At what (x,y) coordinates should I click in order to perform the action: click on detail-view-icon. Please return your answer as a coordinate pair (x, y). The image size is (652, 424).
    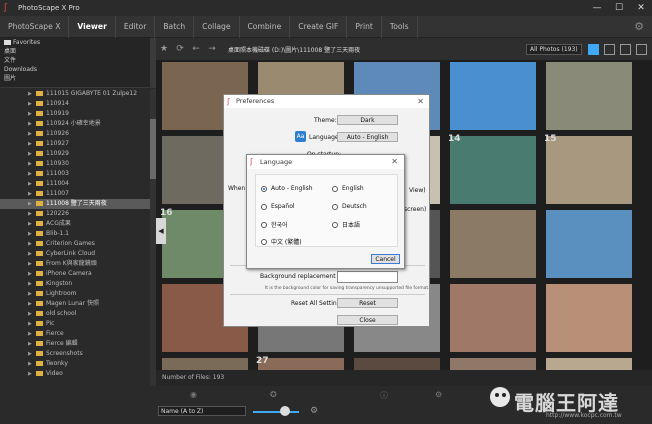
    Looking at the image, I should click on (641, 49).